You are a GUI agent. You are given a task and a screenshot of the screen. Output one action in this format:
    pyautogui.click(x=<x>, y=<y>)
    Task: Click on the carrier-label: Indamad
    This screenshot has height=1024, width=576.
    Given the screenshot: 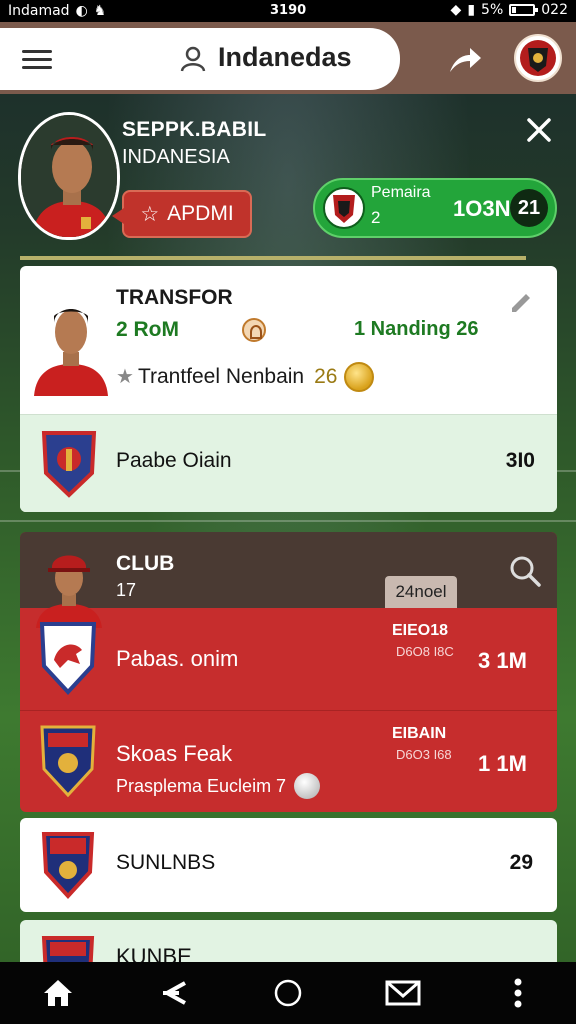 What is the action you would take?
    pyautogui.click(x=39, y=11)
    